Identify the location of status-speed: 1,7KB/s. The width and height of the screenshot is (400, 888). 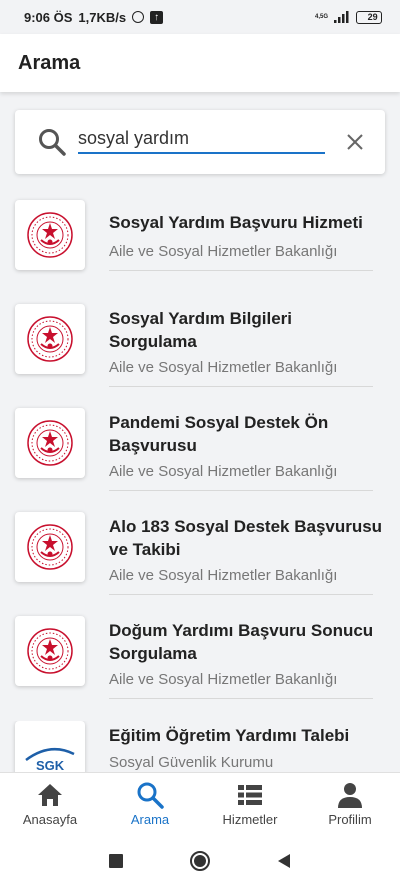
(102, 17).